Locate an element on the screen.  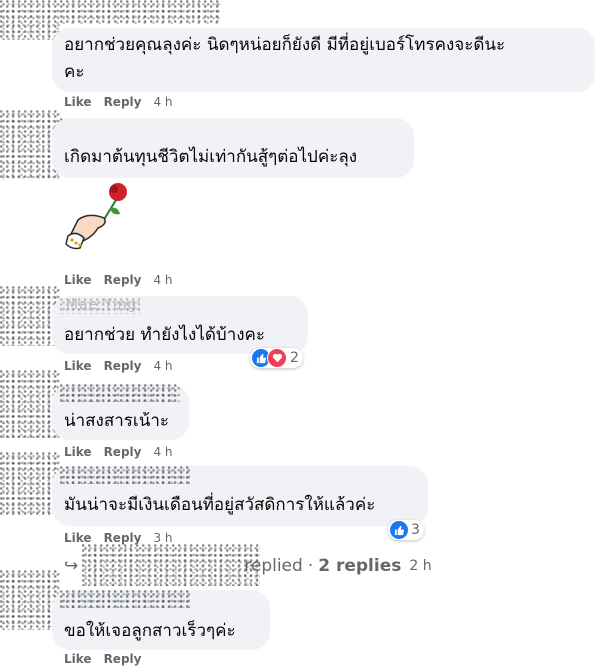
reaction-summary-3: 2 is located at coordinates (276, 358).